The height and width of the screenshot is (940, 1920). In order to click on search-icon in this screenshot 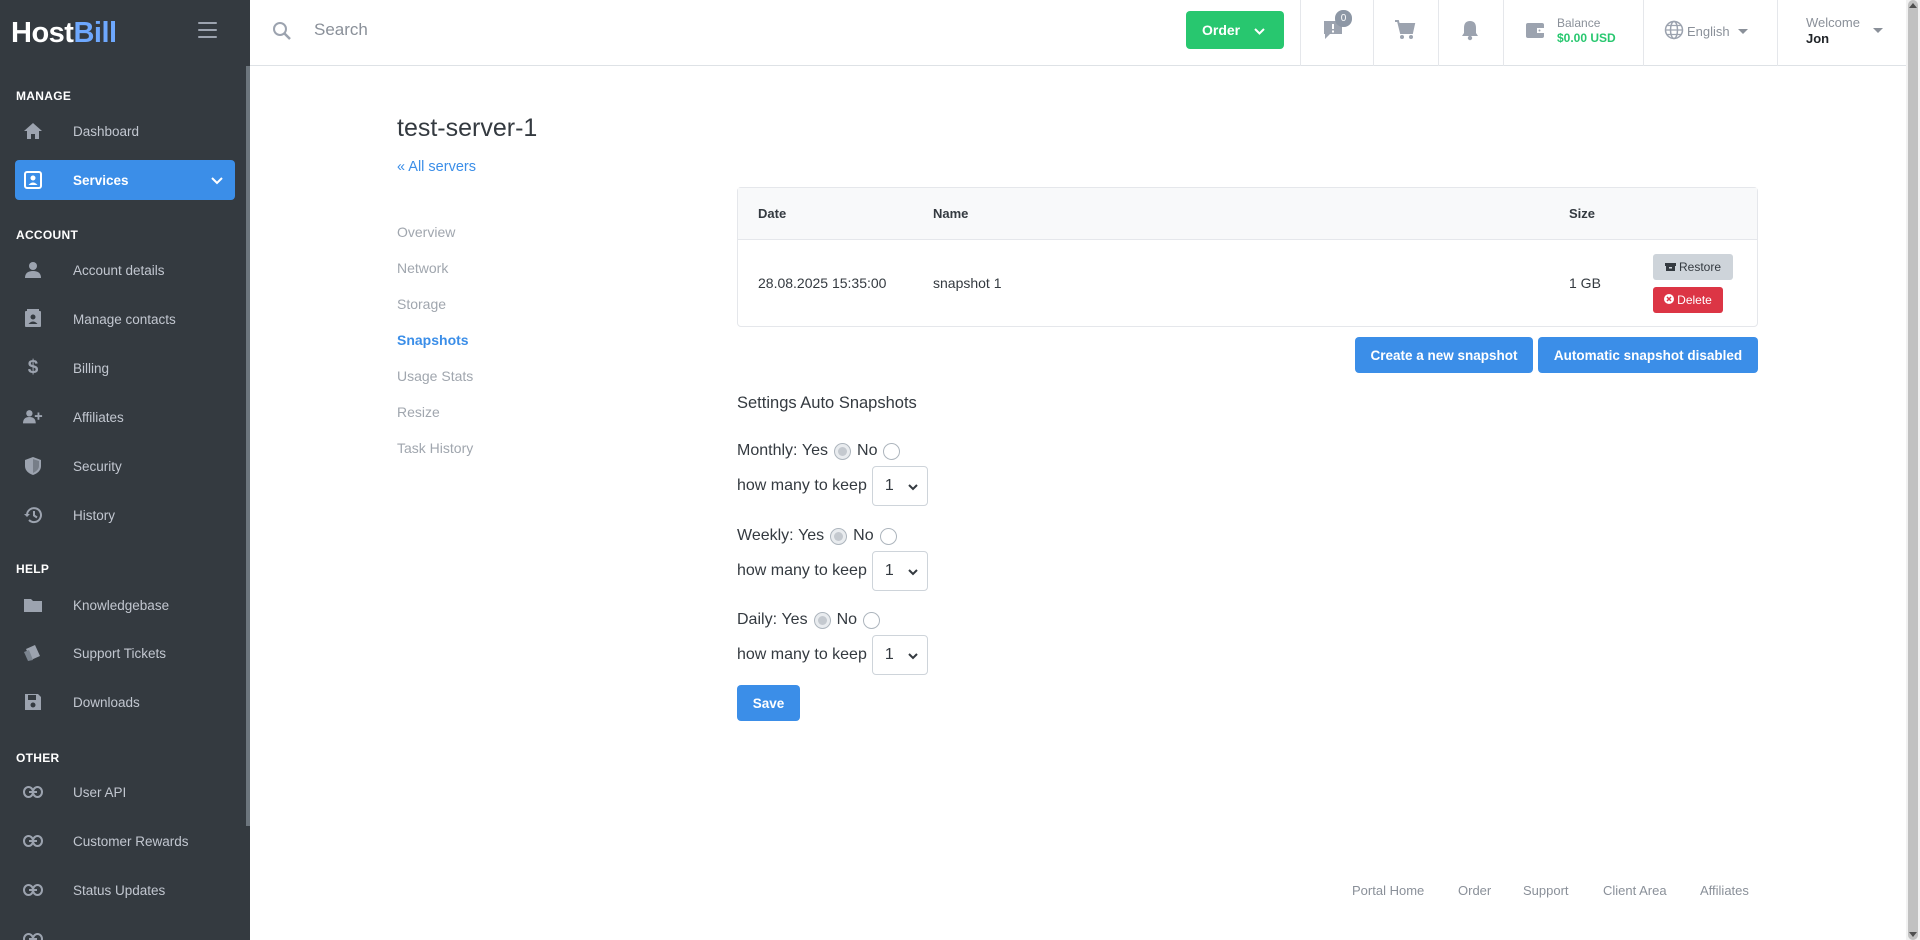, I will do `click(282, 33)`.